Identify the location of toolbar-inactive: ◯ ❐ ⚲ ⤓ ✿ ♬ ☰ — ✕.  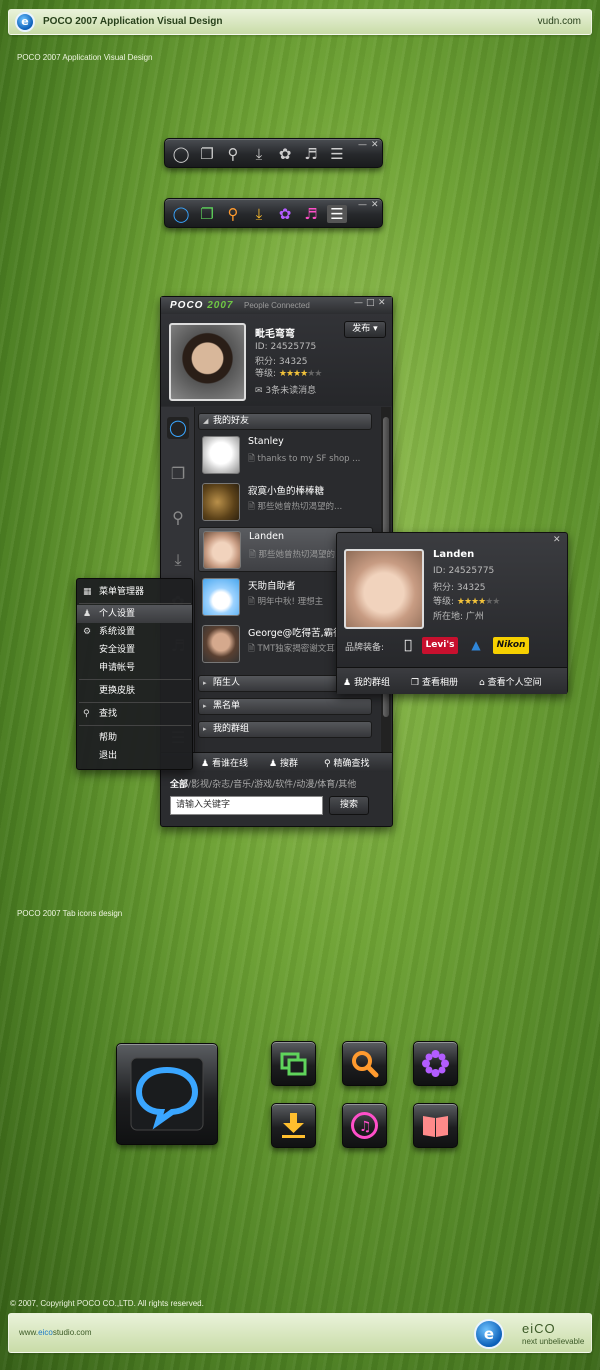
(273, 153).